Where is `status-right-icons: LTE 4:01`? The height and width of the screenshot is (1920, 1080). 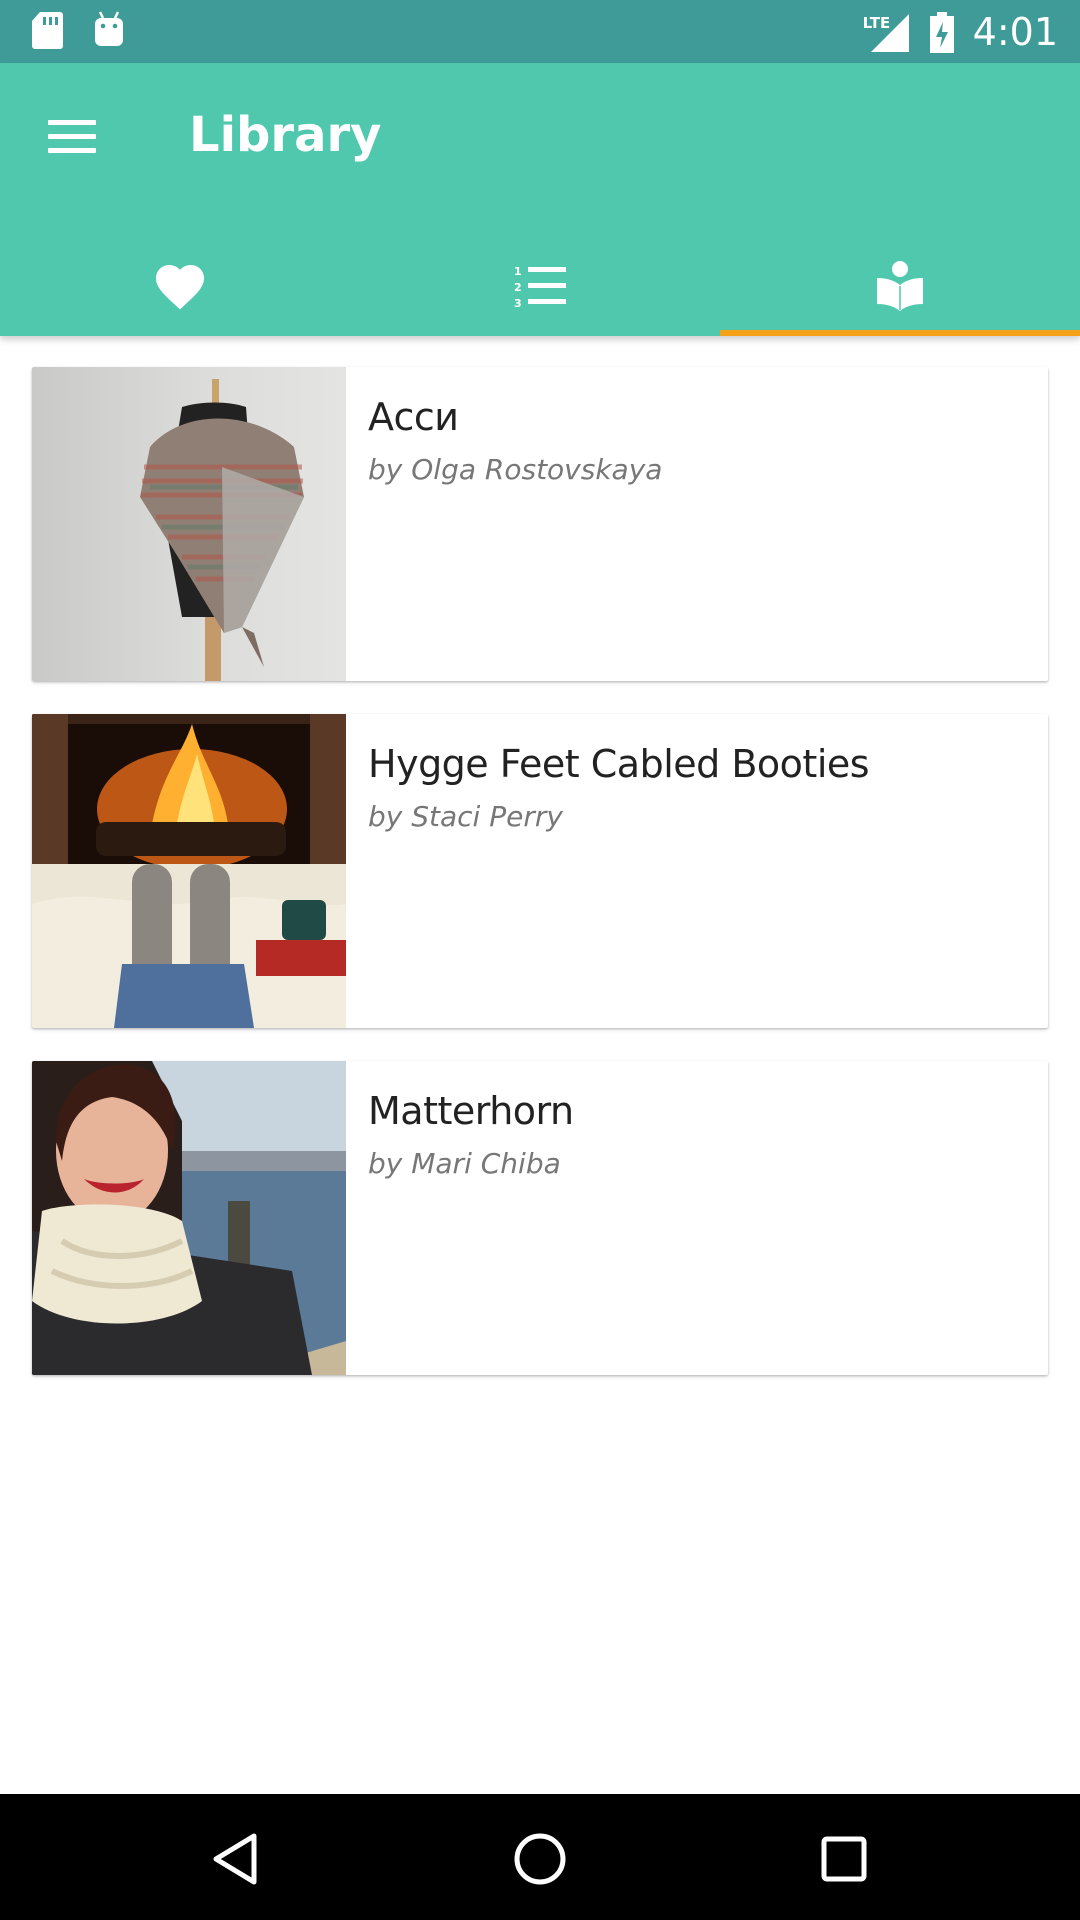
status-right-icons: LTE 4:01 is located at coordinates (960, 31).